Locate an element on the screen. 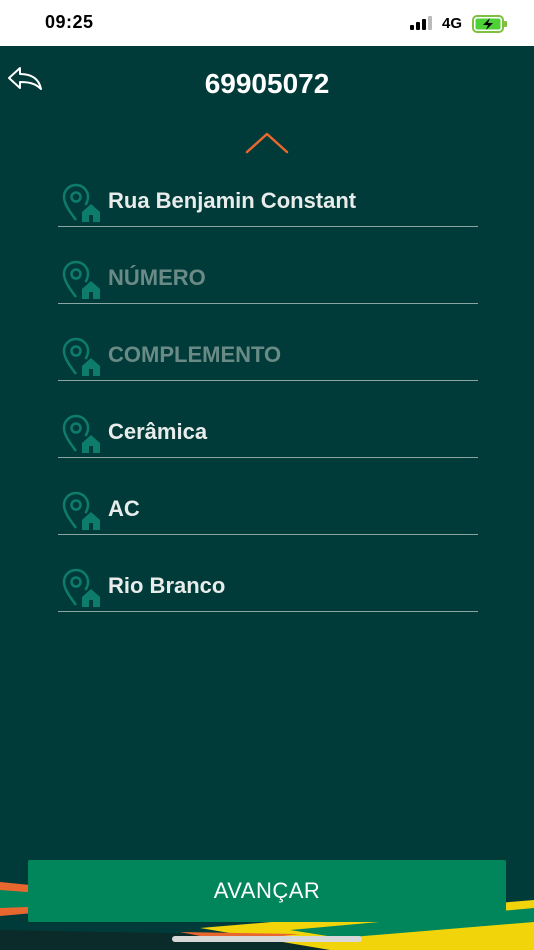 The height and width of the screenshot is (950, 534). chevron-up-icon is located at coordinates (267, 143).